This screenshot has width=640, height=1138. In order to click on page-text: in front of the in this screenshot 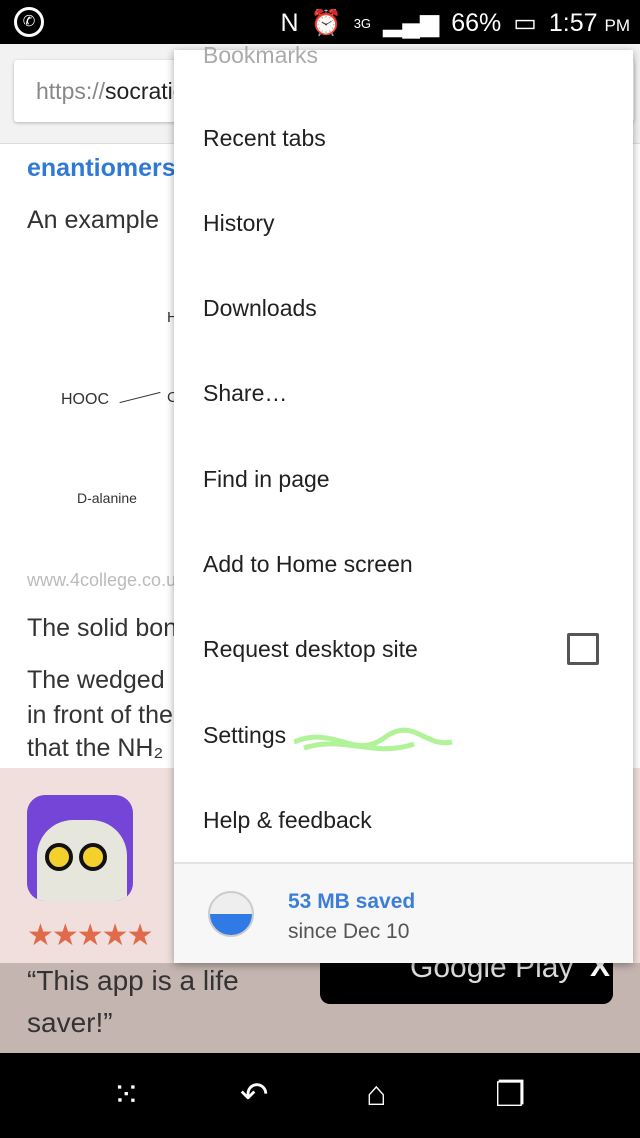, I will do `click(100, 715)`.